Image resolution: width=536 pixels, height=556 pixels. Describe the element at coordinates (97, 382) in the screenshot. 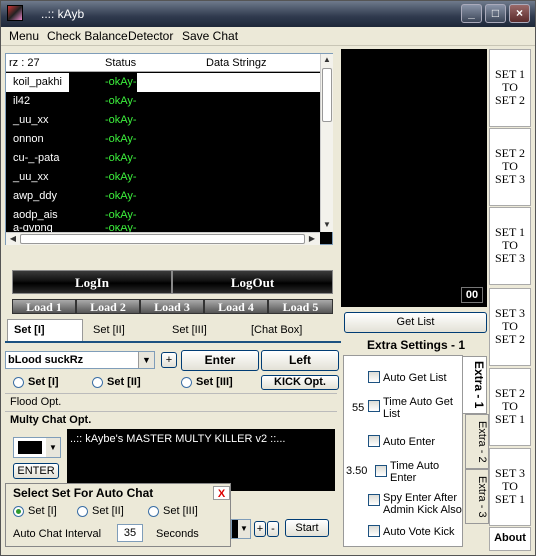

I see `set-2-radio` at that location.